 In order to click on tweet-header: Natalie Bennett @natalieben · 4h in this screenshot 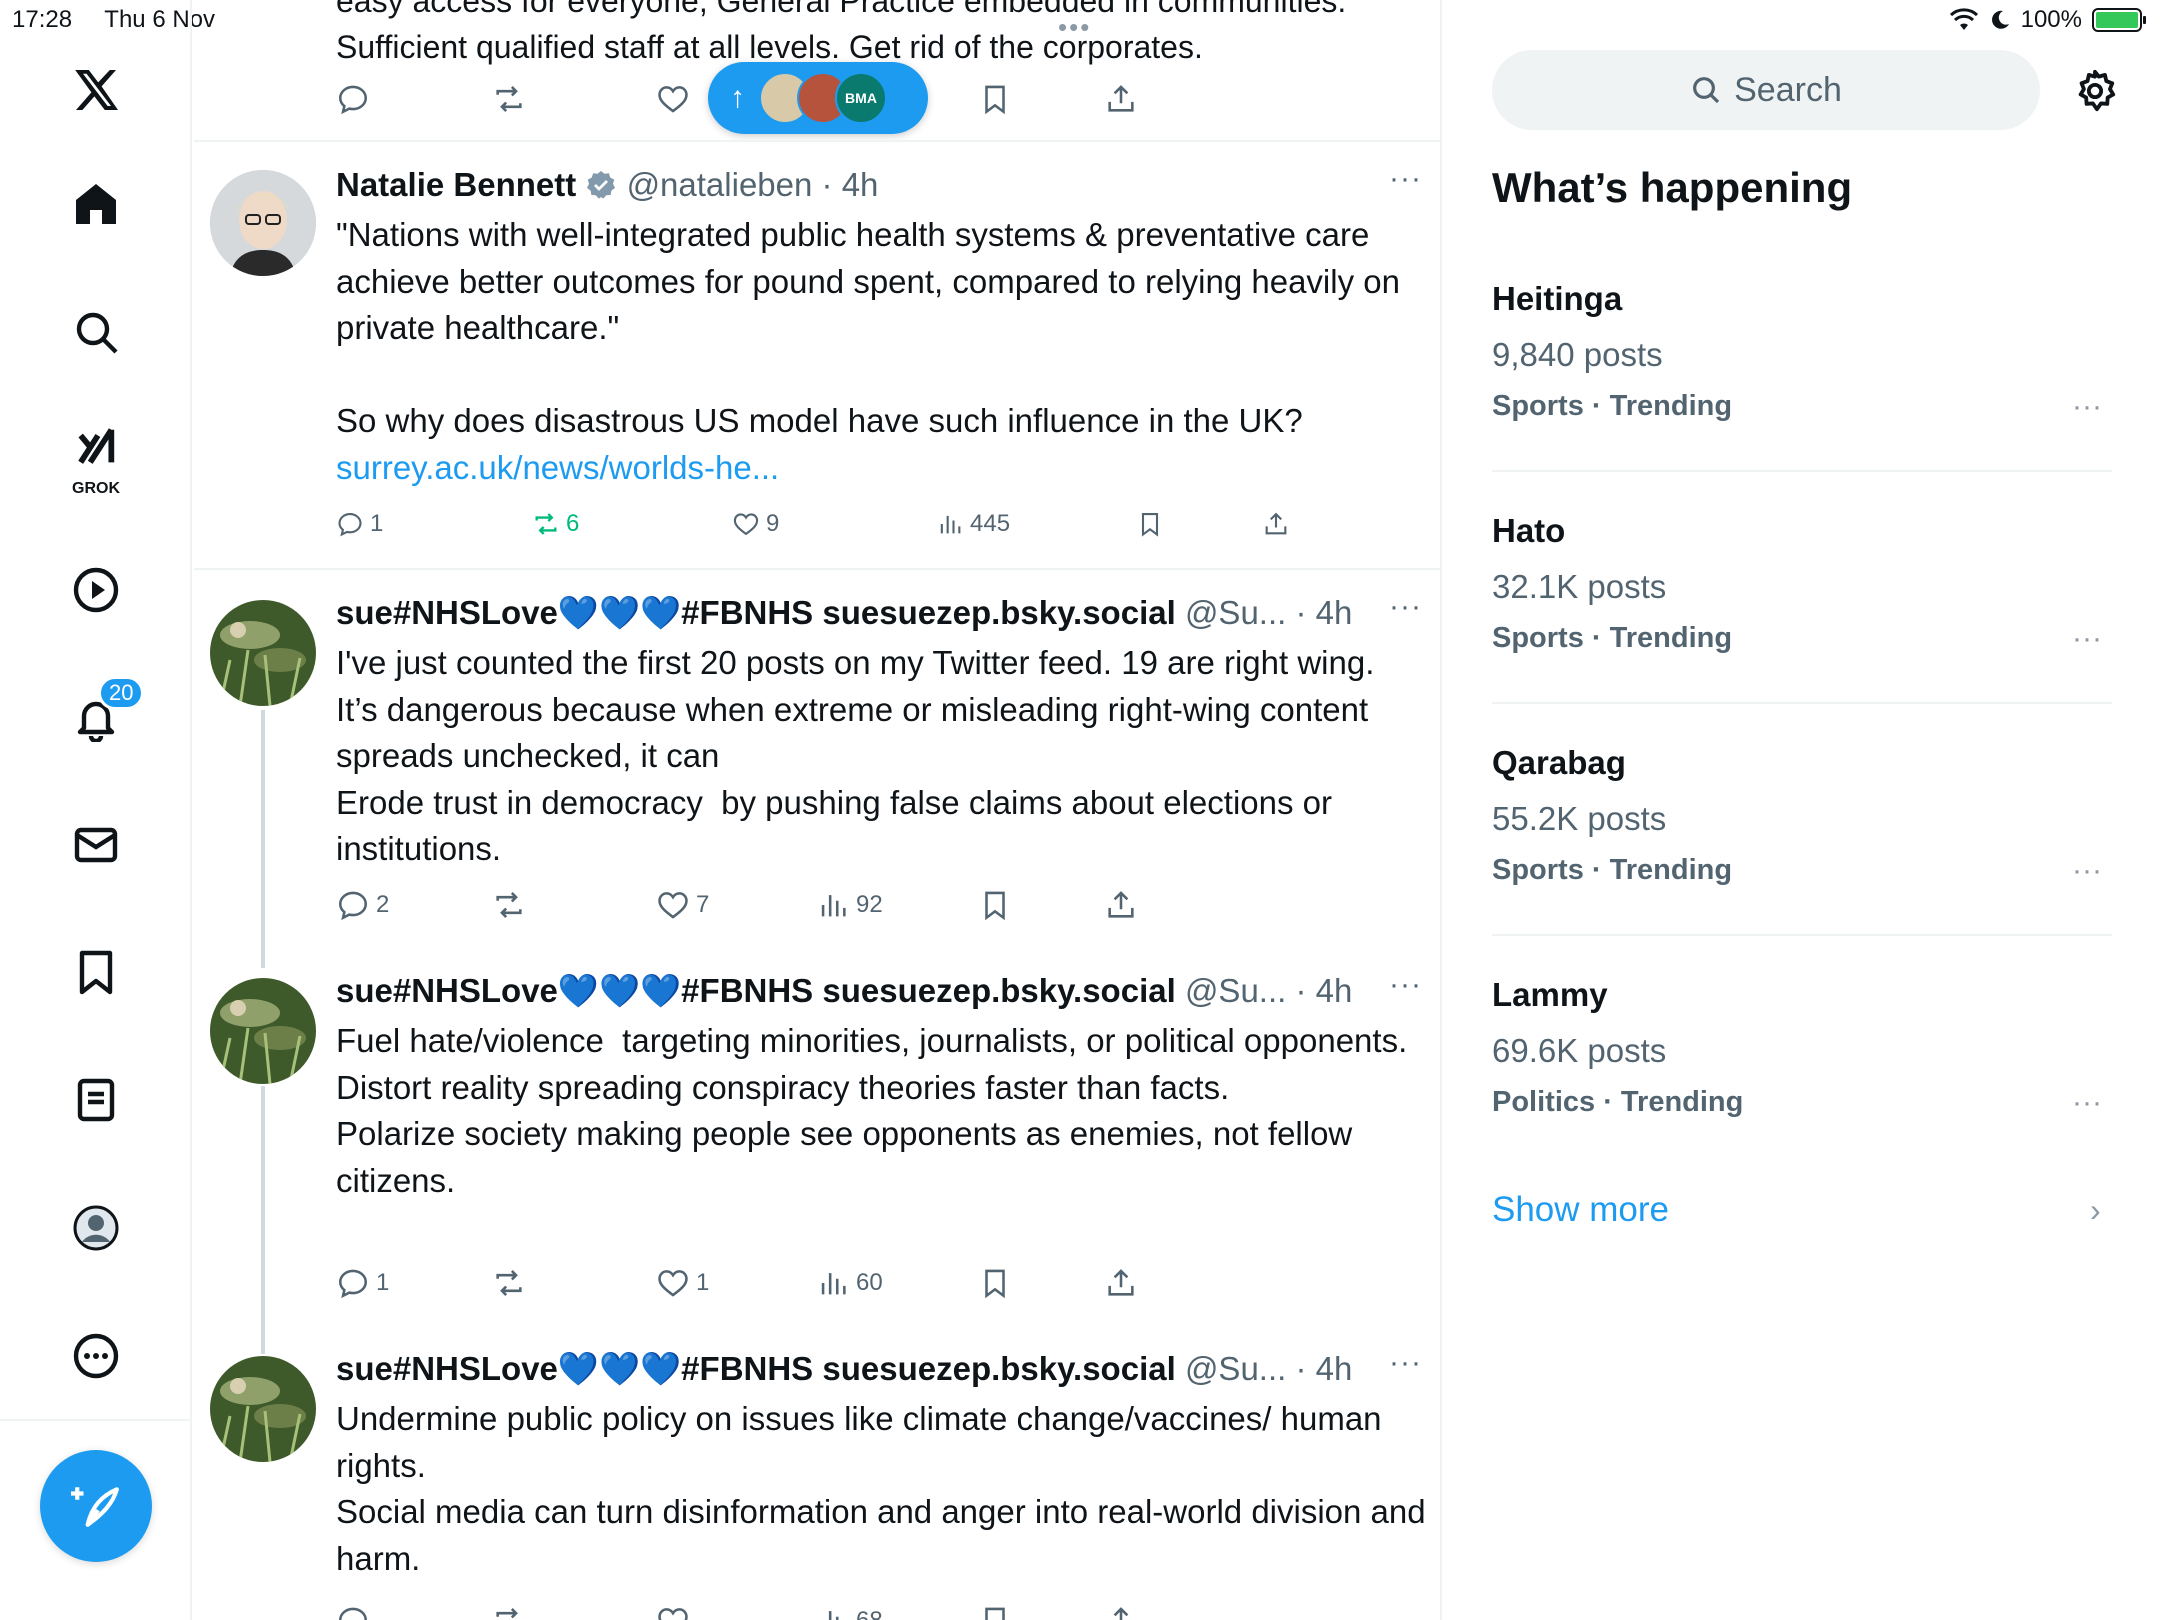, I will do `click(607, 185)`.